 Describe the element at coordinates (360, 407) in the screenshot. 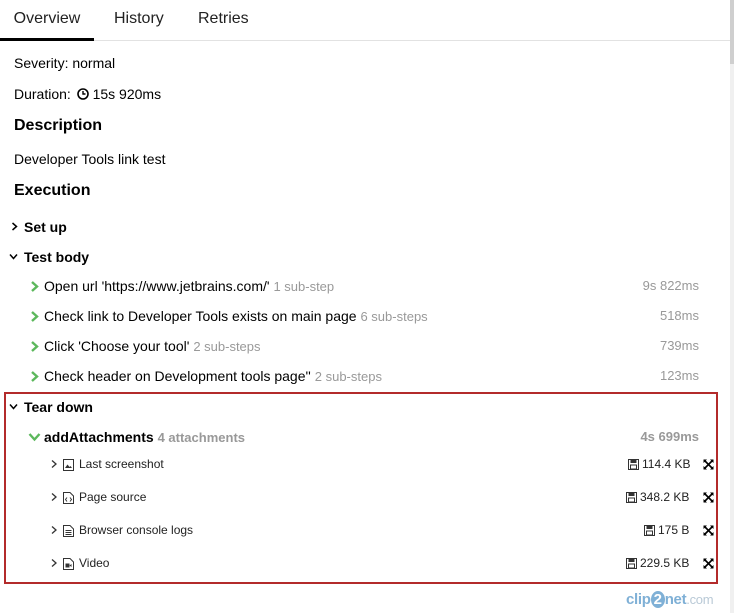

I see `teardown-row: Tear down` at that location.